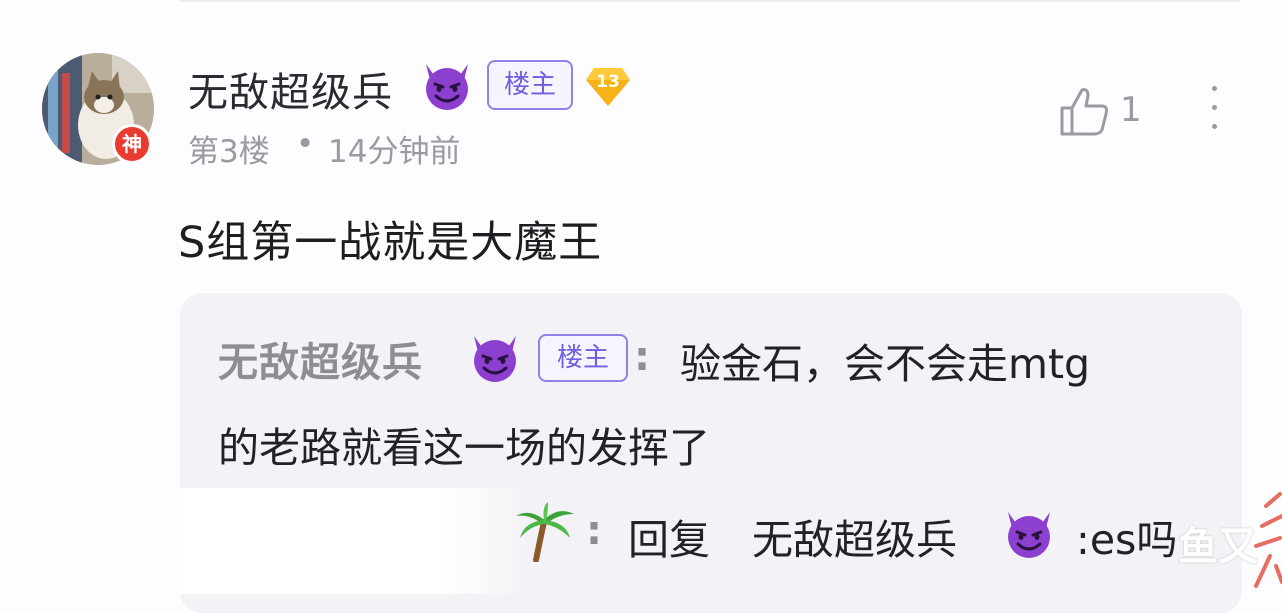 This screenshot has height=613, width=1282. What do you see at coordinates (1085, 111) in the screenshot?
I see `thumbs-up-icon` at bounding box center [1085, 111].